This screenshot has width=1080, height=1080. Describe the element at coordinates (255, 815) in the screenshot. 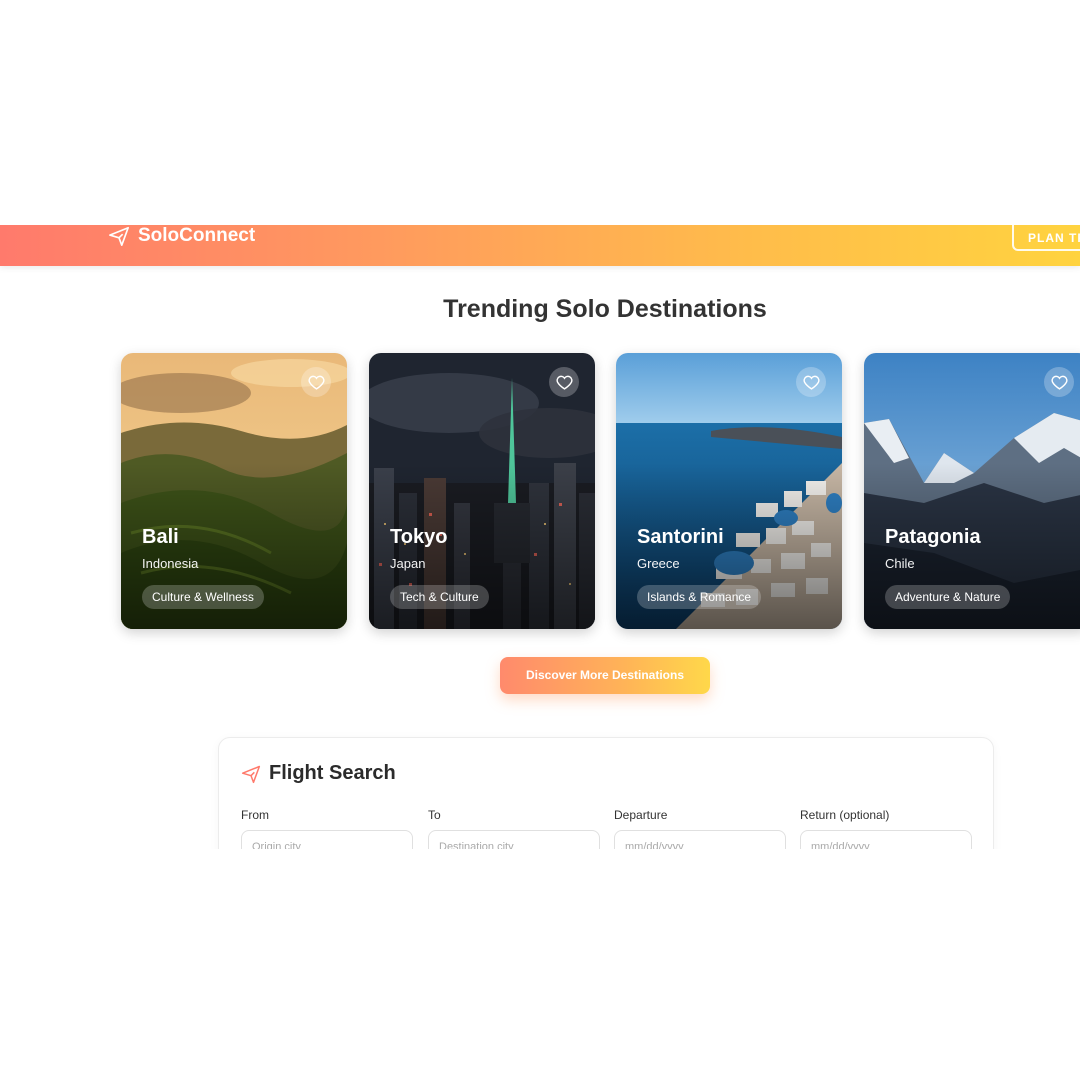

I see `from-label: From` at that location.